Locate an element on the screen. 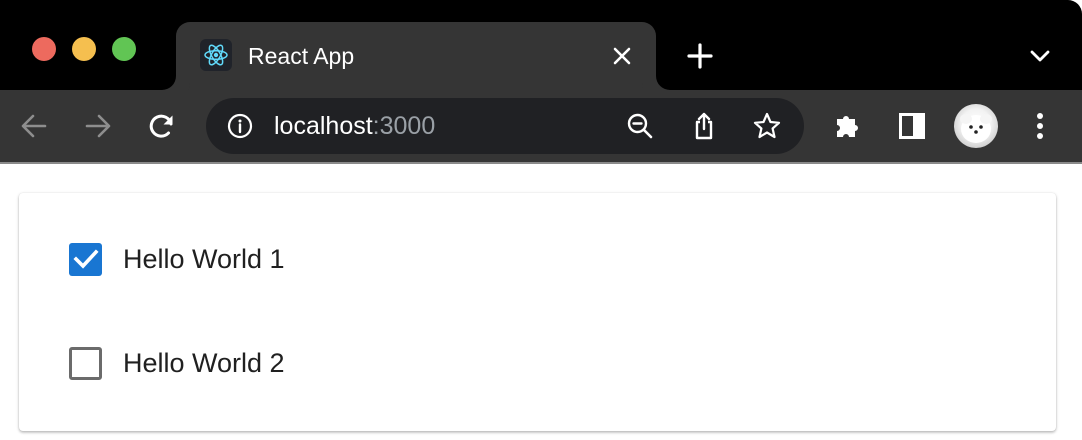 This screenshot has width=1082, height=440. puzzle-icon is located at coordinates (848, 126).